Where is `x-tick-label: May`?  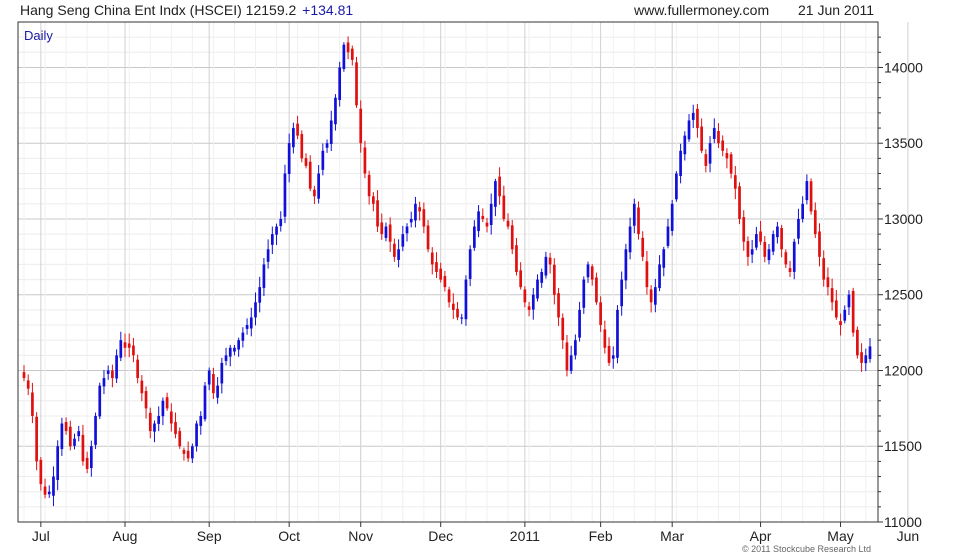 x-tick-label: May is located at coordinates (840, 536).